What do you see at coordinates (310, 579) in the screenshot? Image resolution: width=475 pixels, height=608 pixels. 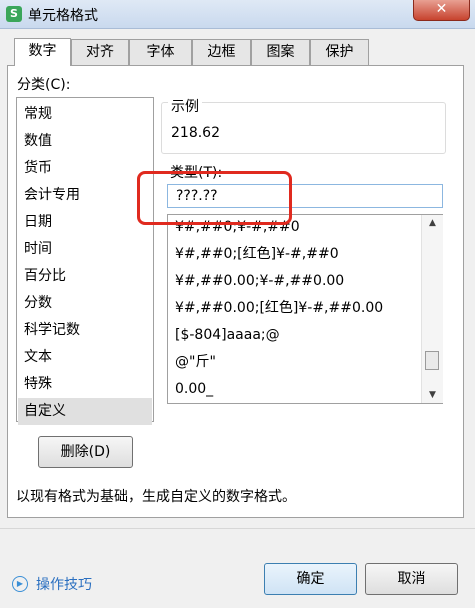 I see `ok-button: 确定` at bounding box center [310, 579].